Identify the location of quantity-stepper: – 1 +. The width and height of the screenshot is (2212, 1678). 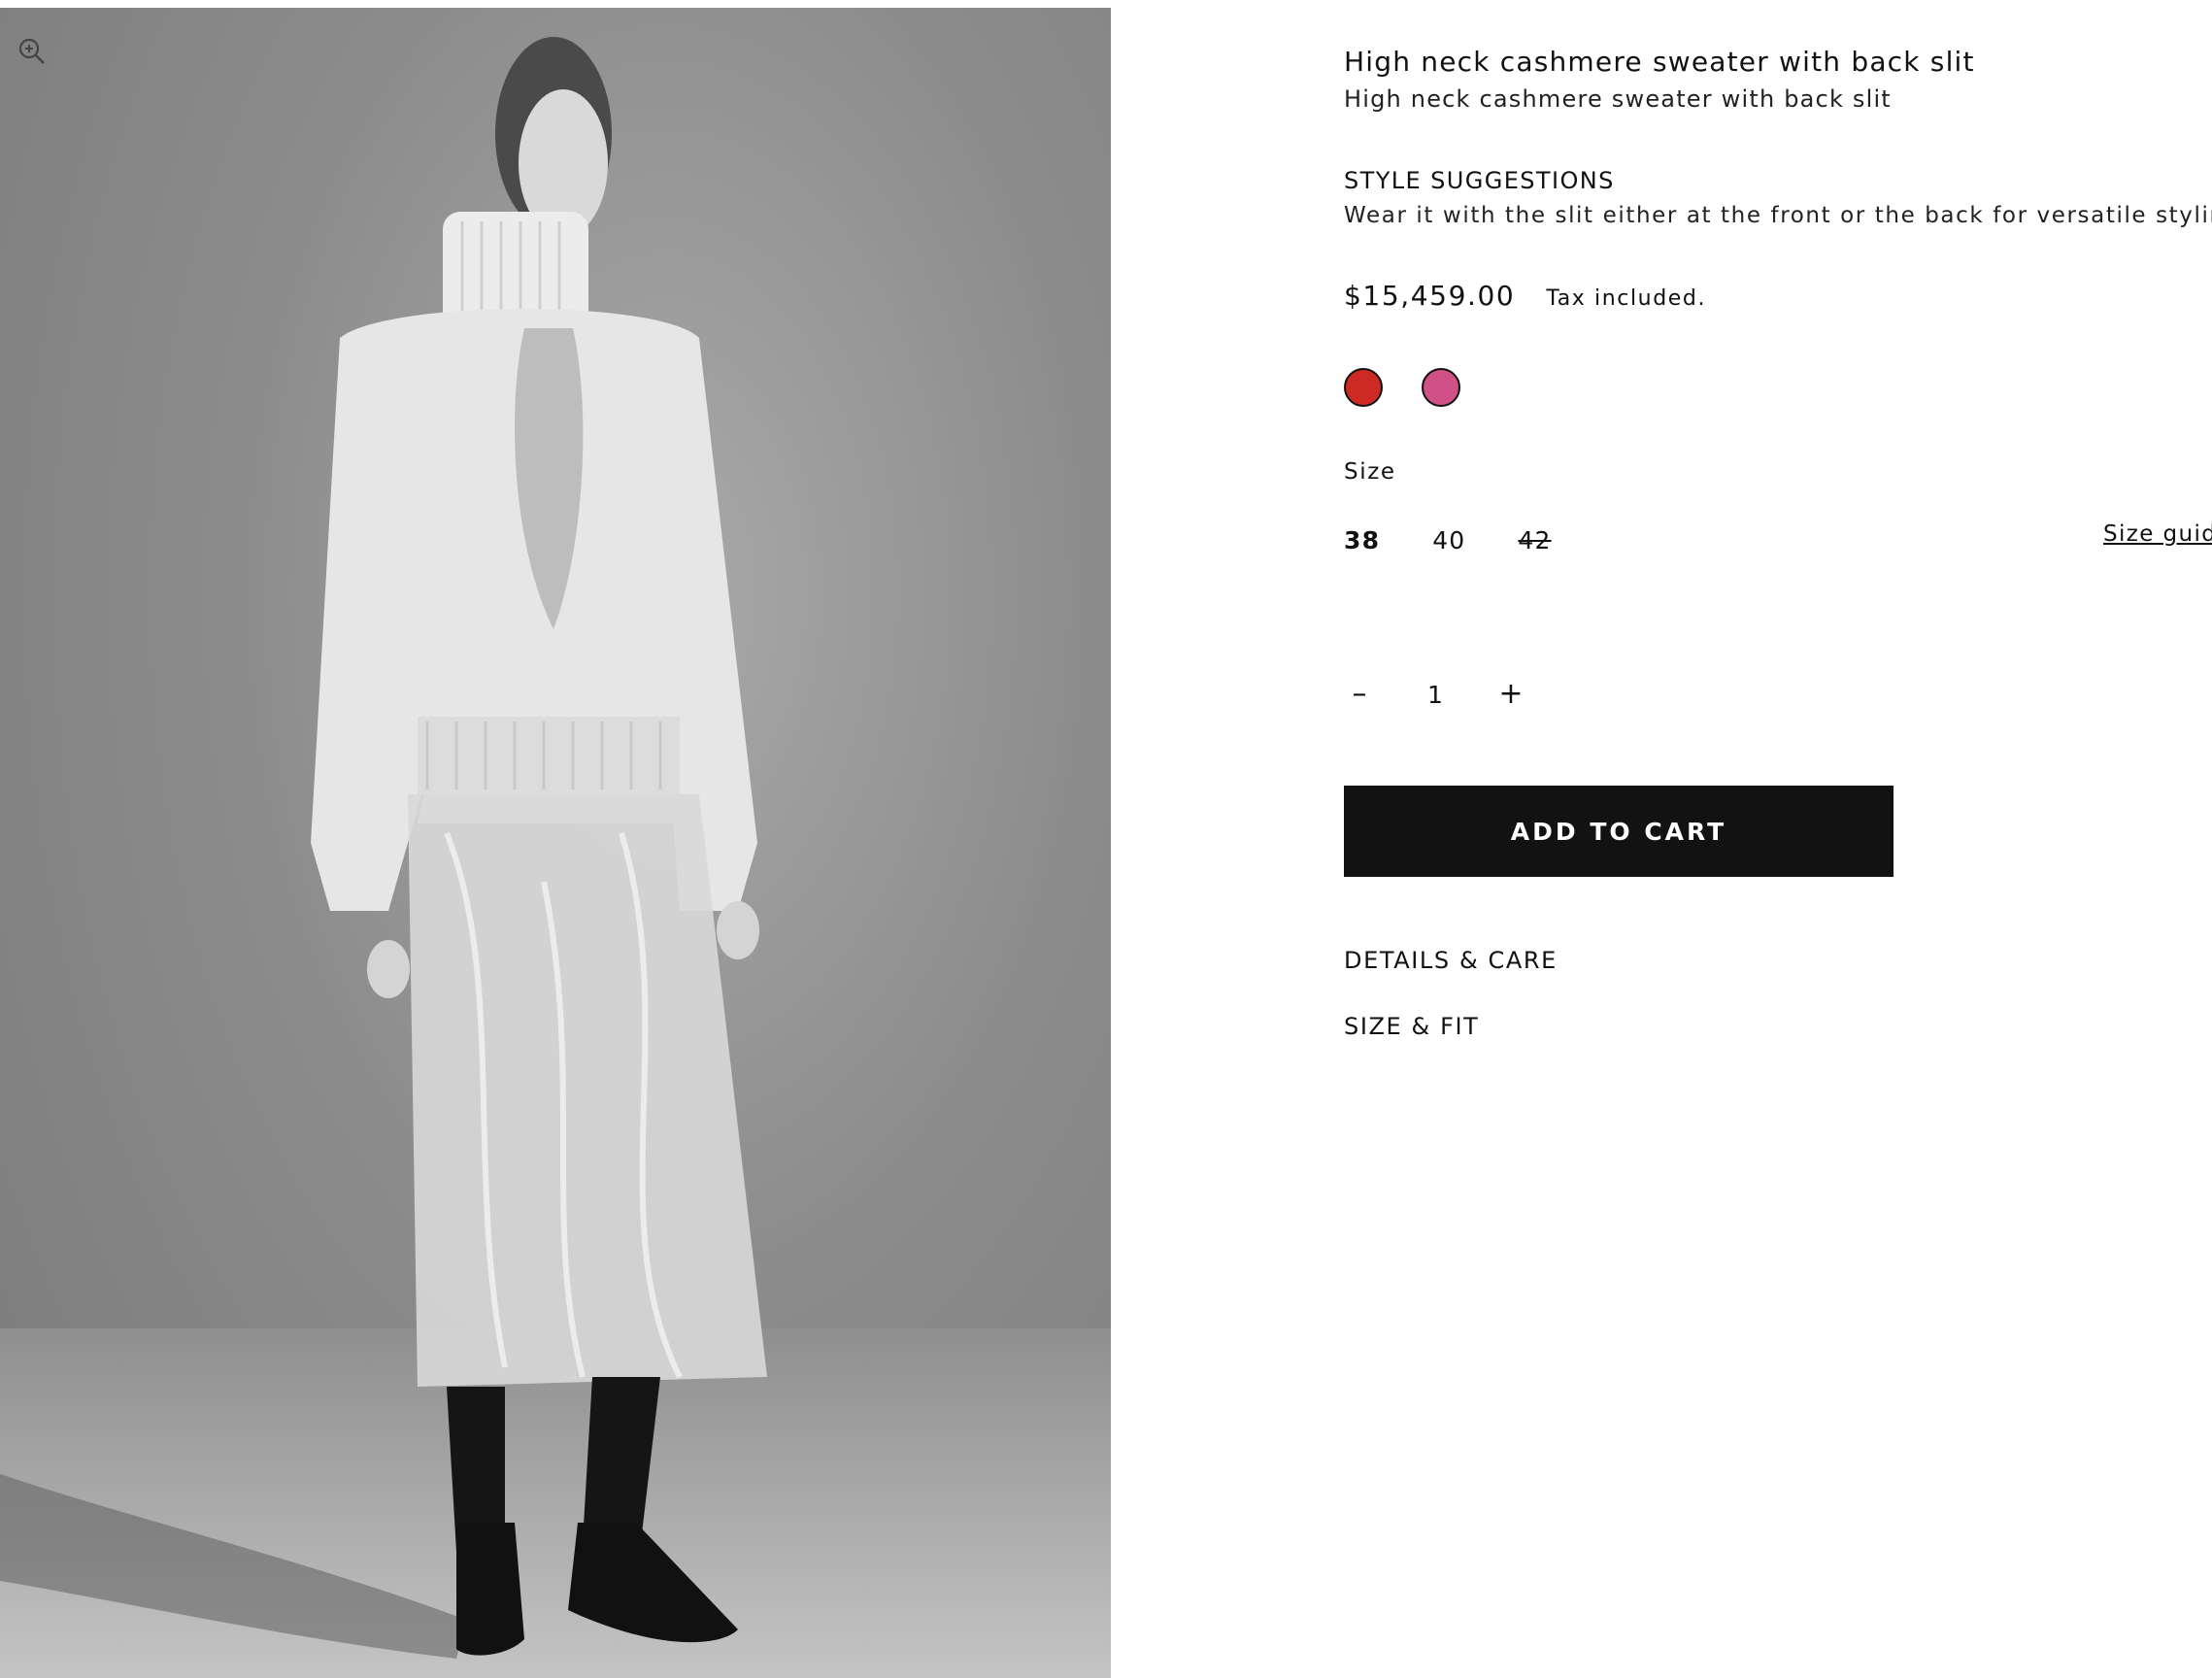
(1778, 694).